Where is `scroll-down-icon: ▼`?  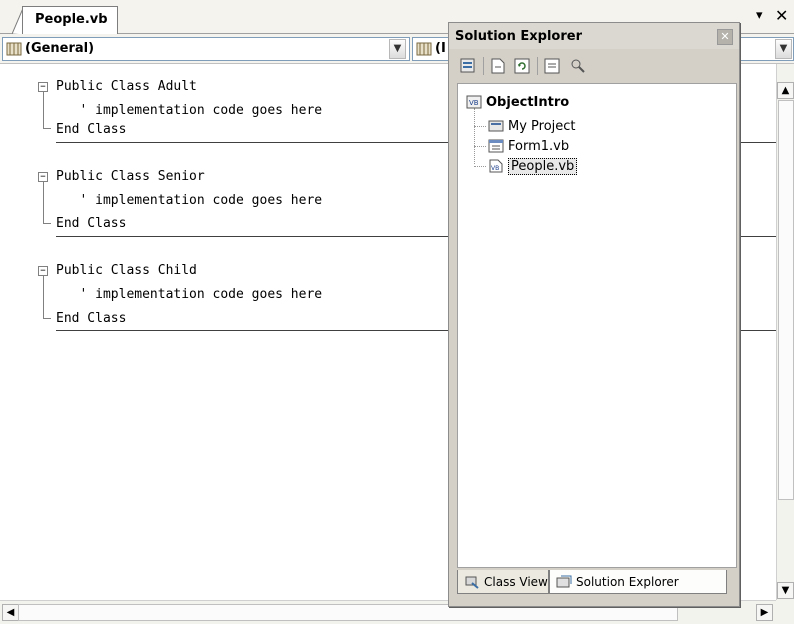
scroll-down-icon: ▼ is located at coordinates (785, 590).